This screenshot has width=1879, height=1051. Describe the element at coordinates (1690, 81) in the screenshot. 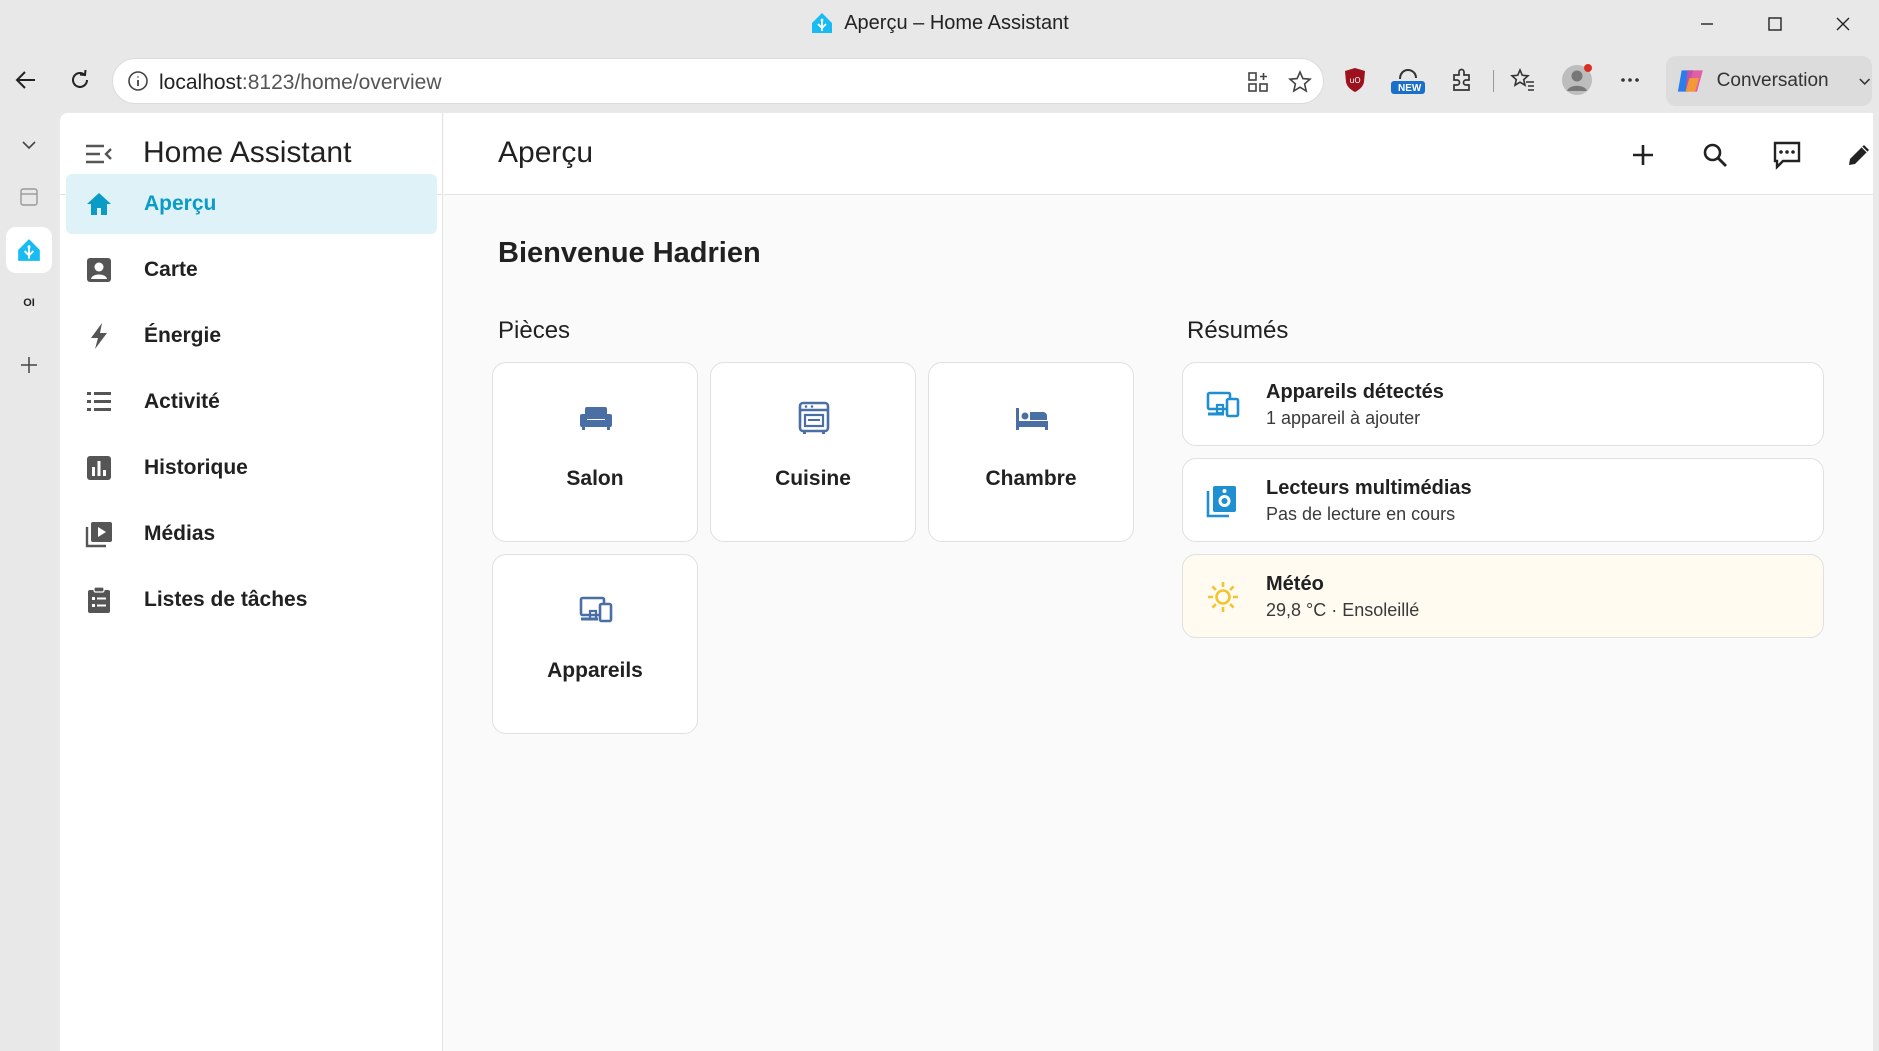

I see `copilot-icon` at that location.